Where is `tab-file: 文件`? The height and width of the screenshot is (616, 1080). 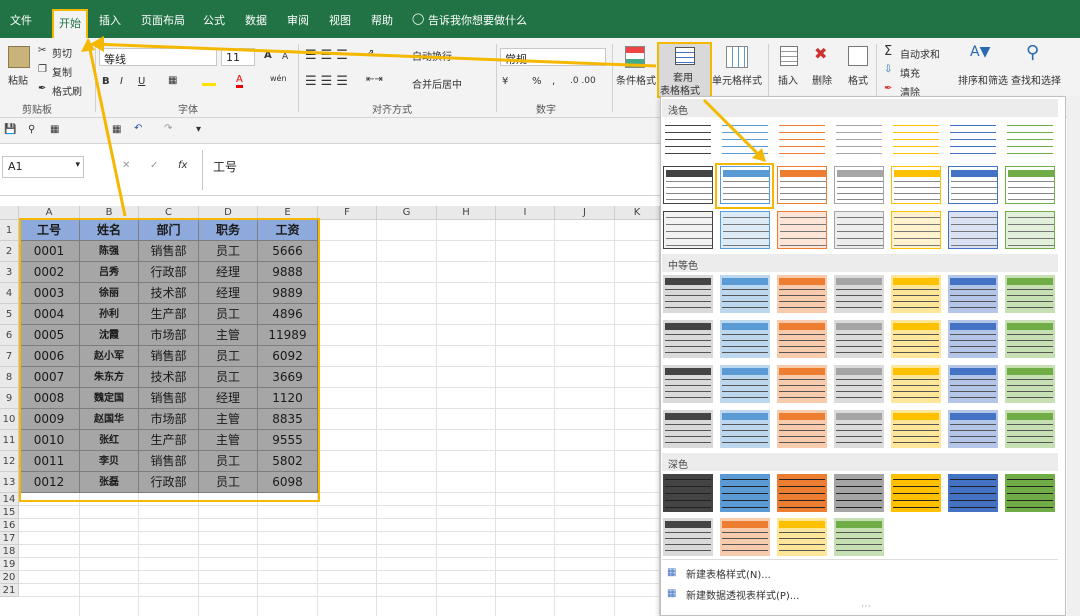
tab-file: 文件 is located at coordinates (21, 20).